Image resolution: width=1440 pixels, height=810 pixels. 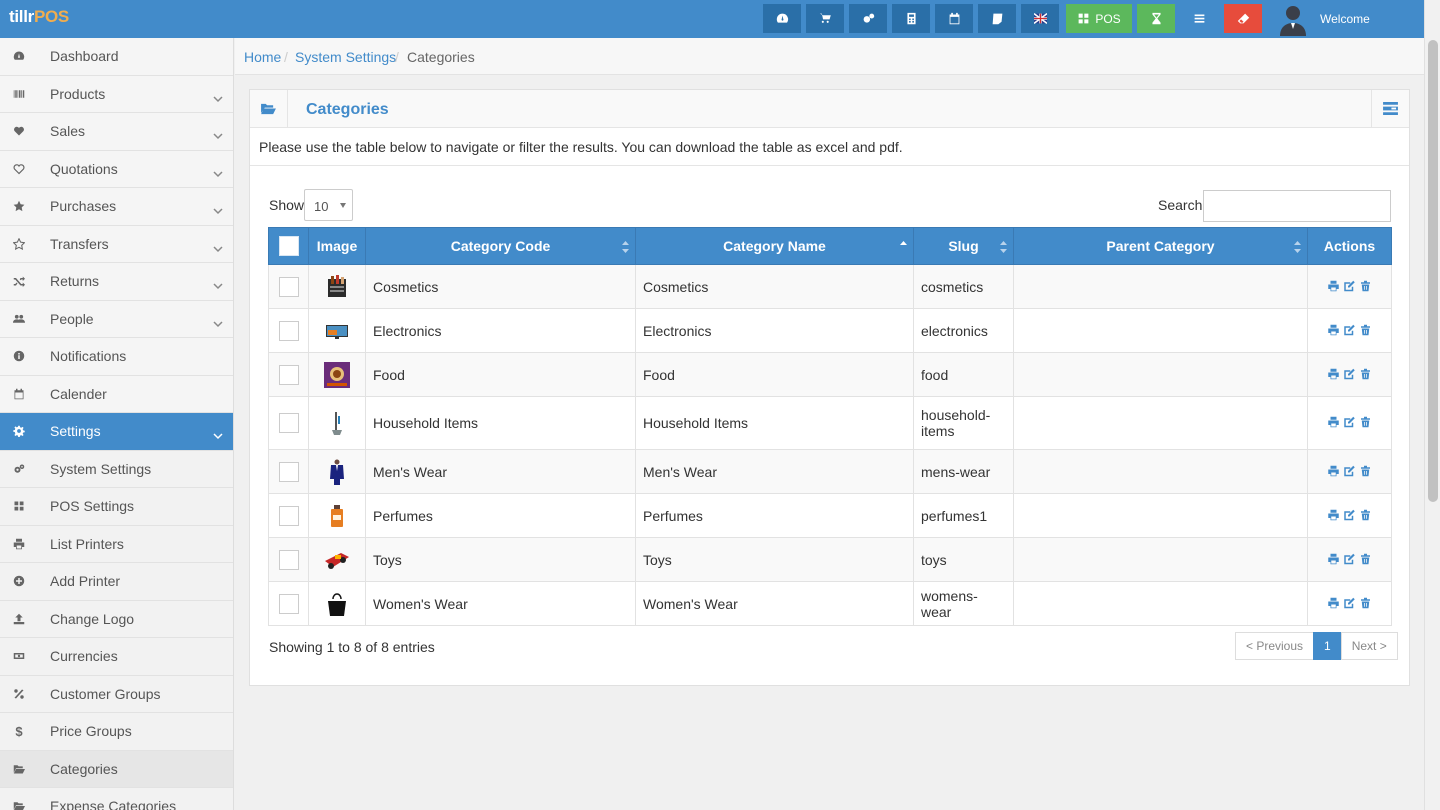 What do you see at coordinates (116, 732) in the screenshot?
I see `sidebar-item-price-groups: $ Price Groups` at bounding box center [116, 732].